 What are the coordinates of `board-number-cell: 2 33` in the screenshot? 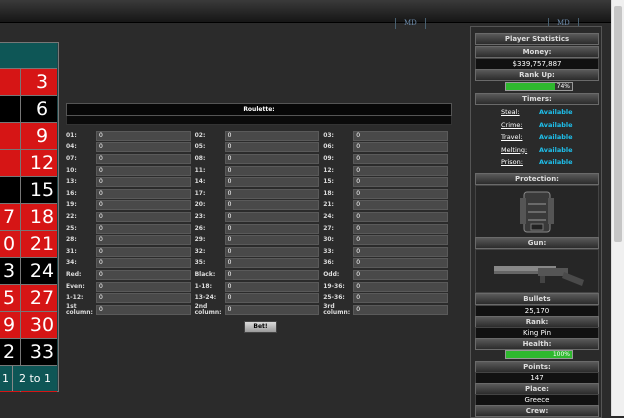 It's located at (28, 351).